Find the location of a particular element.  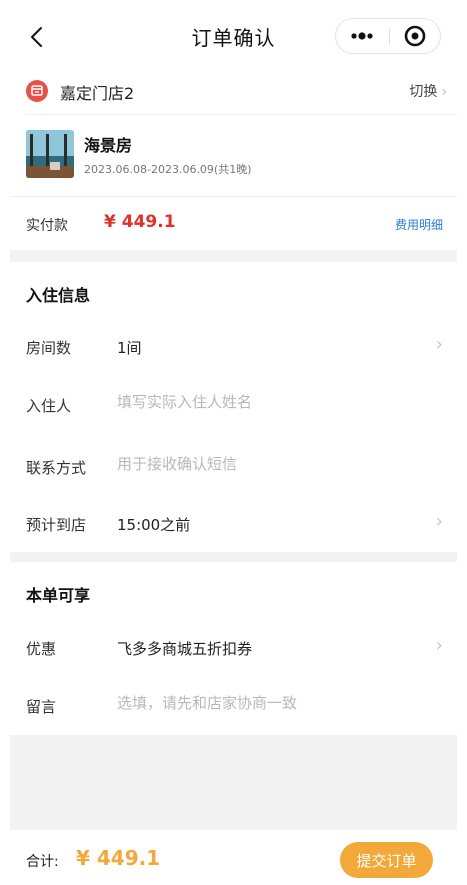

discount-label: 优惠 is located at coordinates (41, 649).